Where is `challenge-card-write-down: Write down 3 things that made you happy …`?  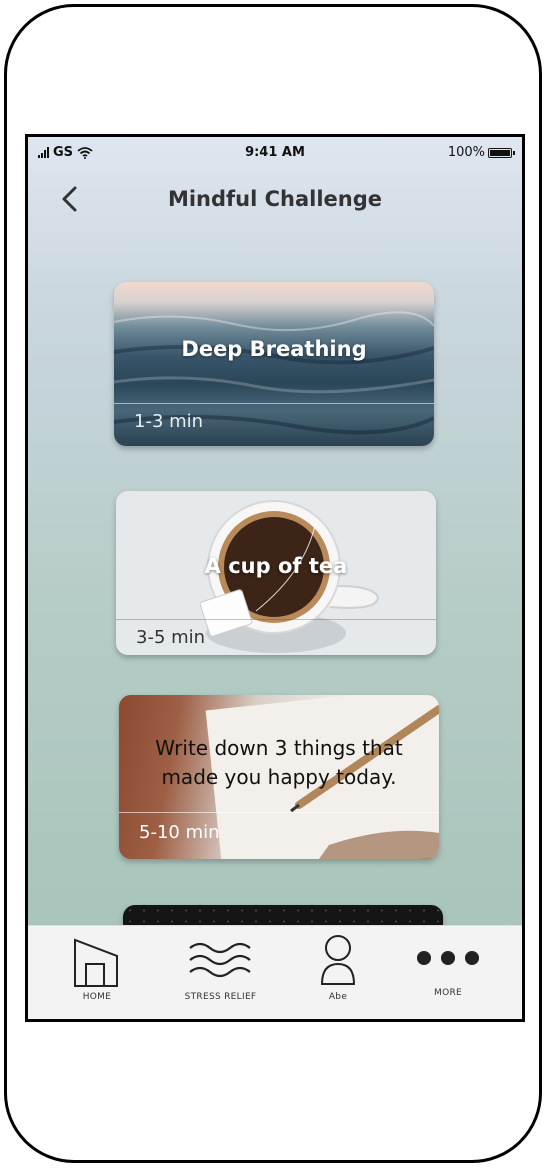
challenge-card-write-down: Write down 3 things that made you happy … is located at coordinates (279, 777).